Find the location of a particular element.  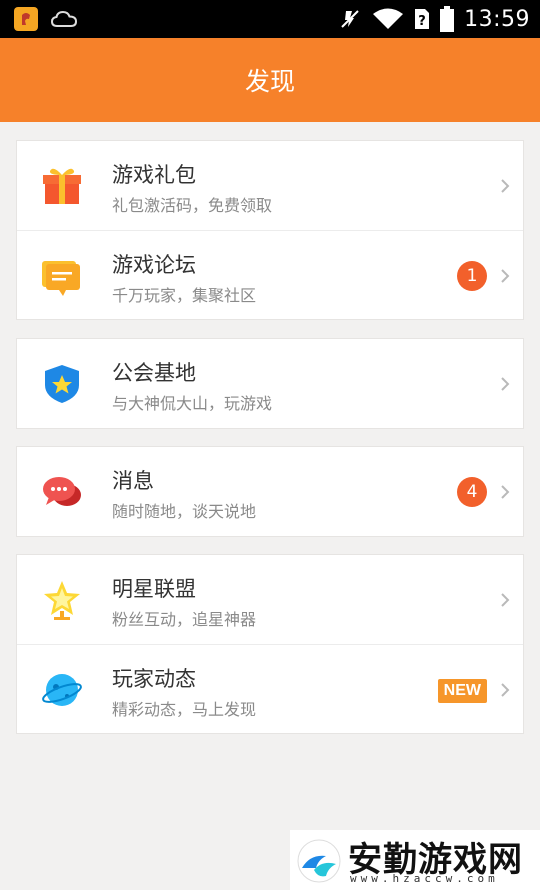

new-tag: NEW is located at coordinates (462, 691).